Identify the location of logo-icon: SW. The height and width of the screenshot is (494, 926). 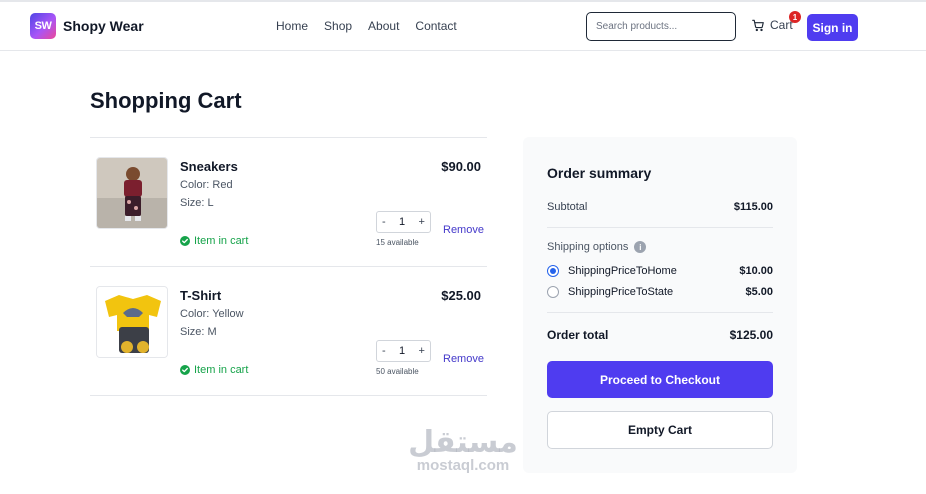
(43, 26).